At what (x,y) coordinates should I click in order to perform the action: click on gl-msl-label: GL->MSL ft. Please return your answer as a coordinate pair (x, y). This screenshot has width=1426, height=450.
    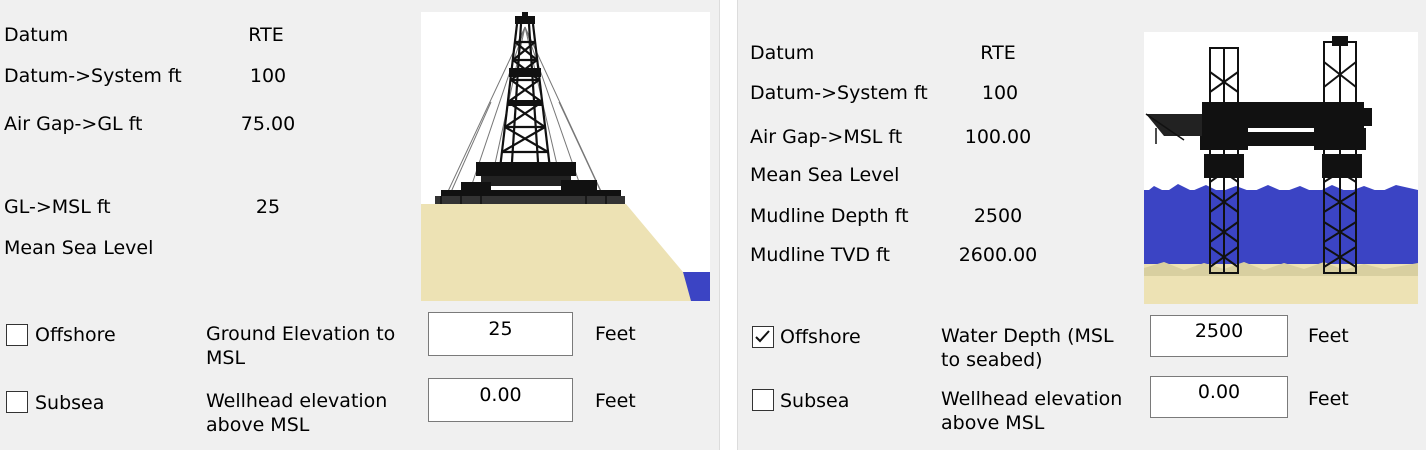
    Looking at the image, I should click on (57, 207).